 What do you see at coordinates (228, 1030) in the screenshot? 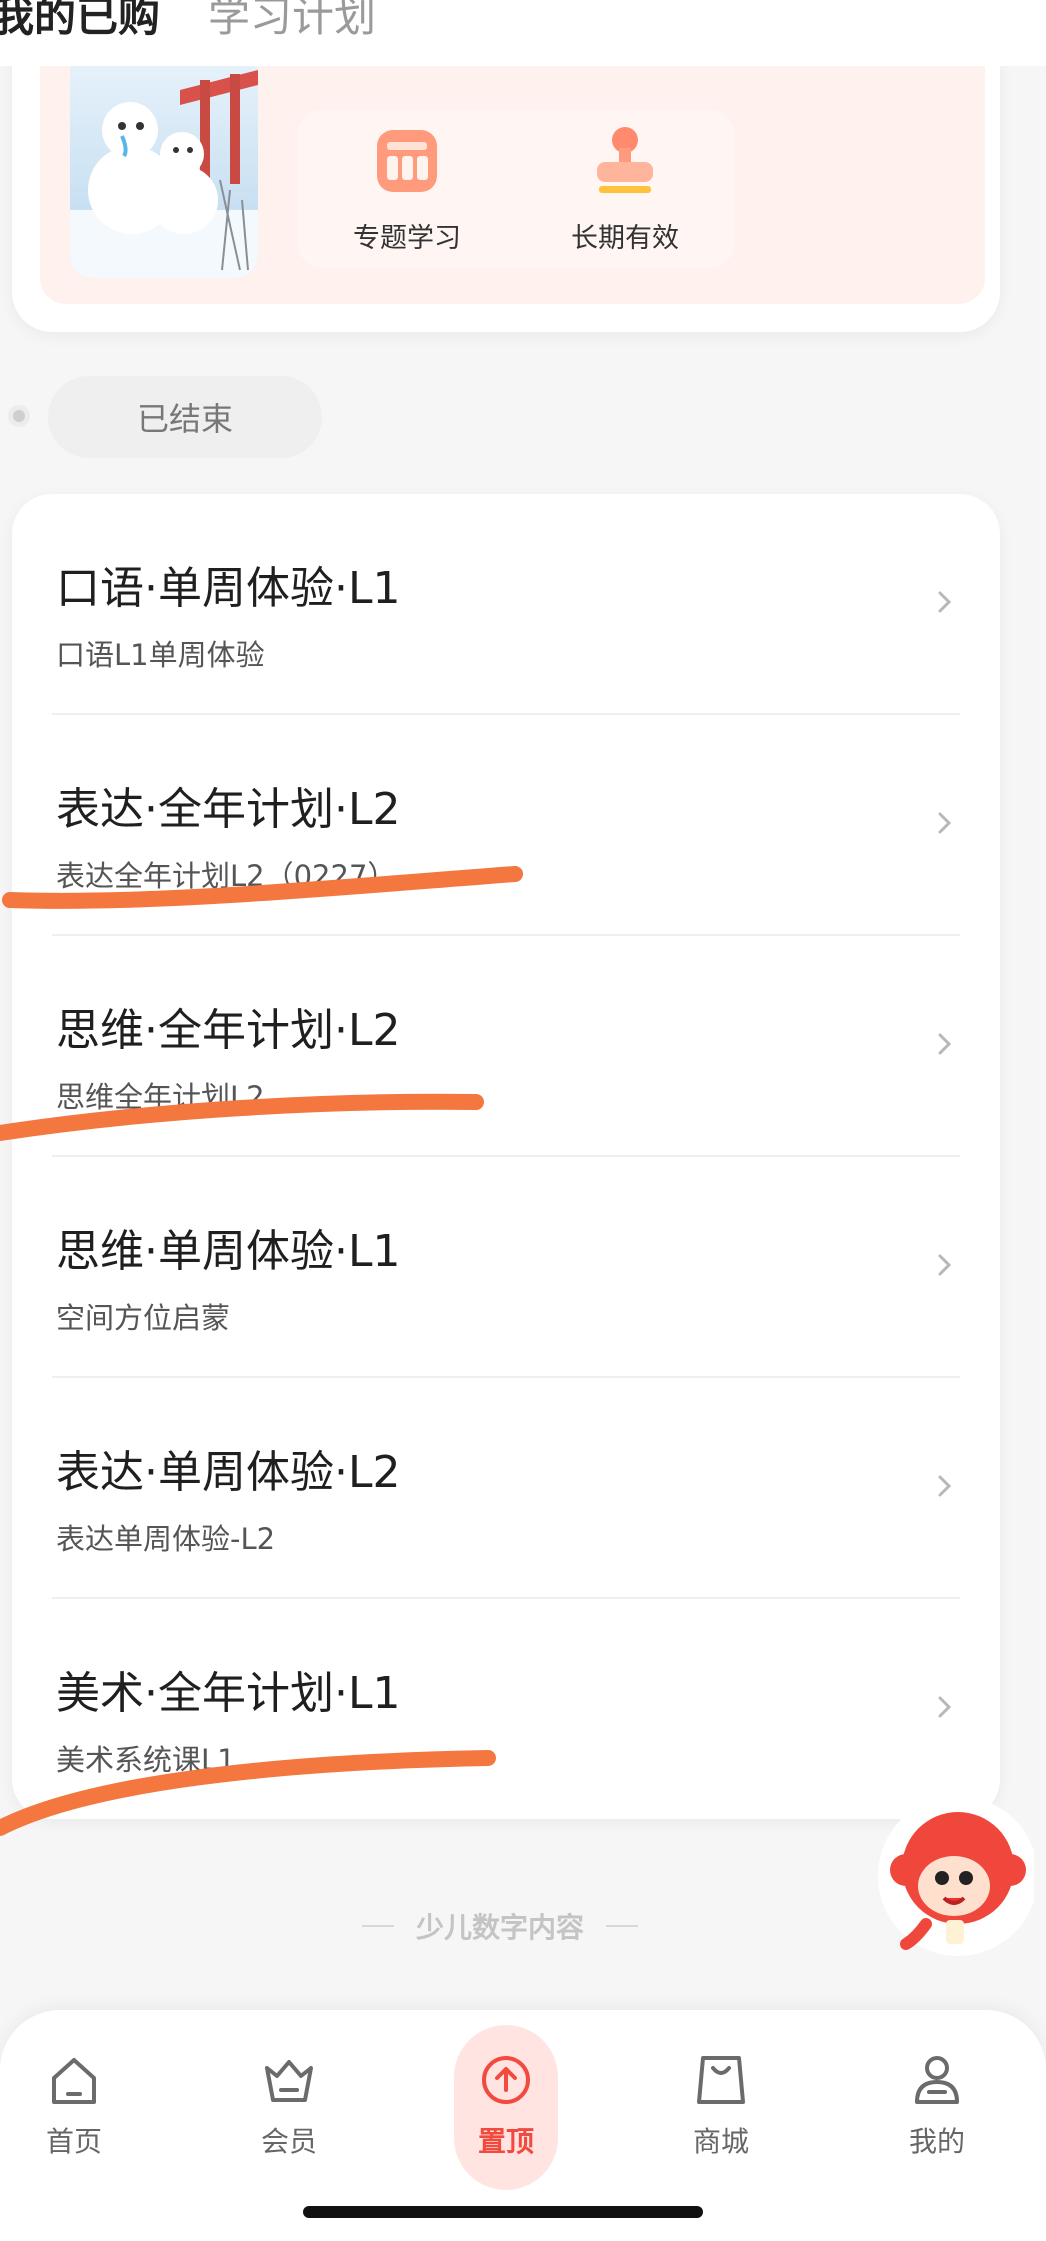
I see `course-title: 思维·全年计划·L2` at bounding box center [228, 1030].